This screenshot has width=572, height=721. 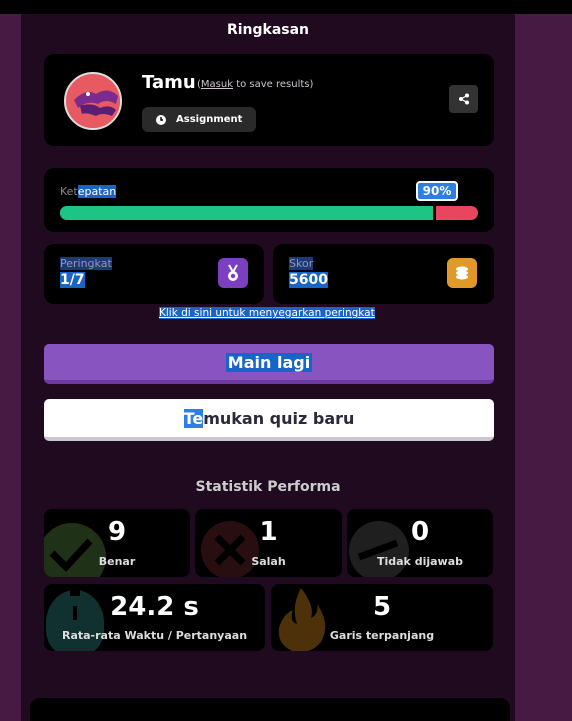 I want to click on correct-stat: 9 Benar, so click(x=117, y=543).